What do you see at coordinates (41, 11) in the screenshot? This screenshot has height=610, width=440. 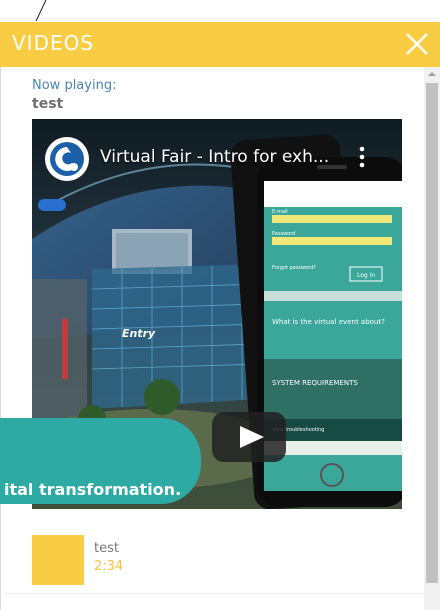 I see `cursor-line` at bounding box center [41, 11].